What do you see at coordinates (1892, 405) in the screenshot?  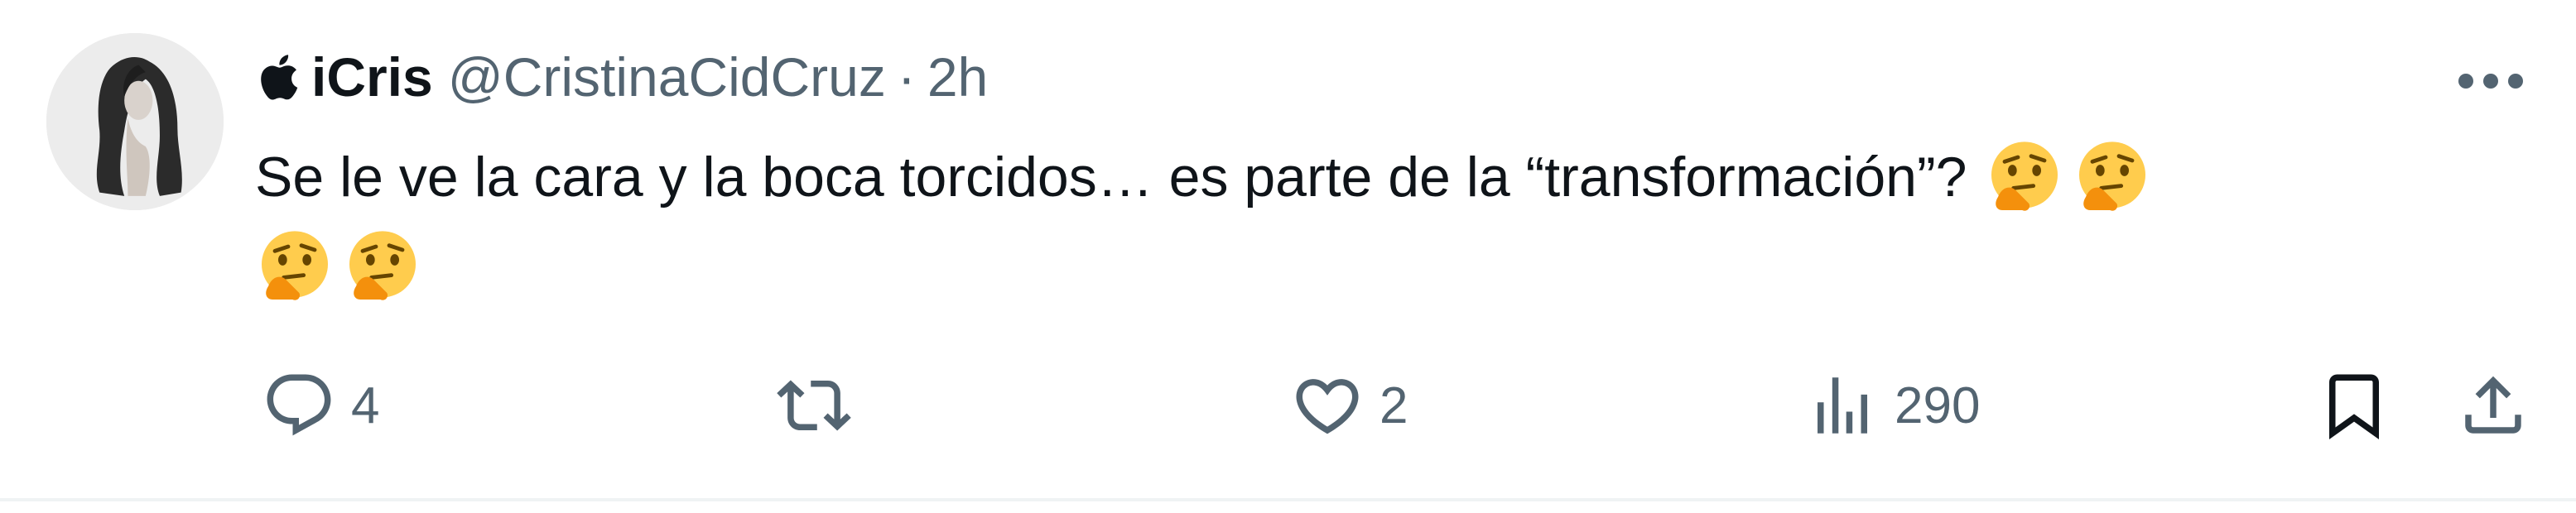 I see `views-button: 290` at bounding box center [1892, 405].